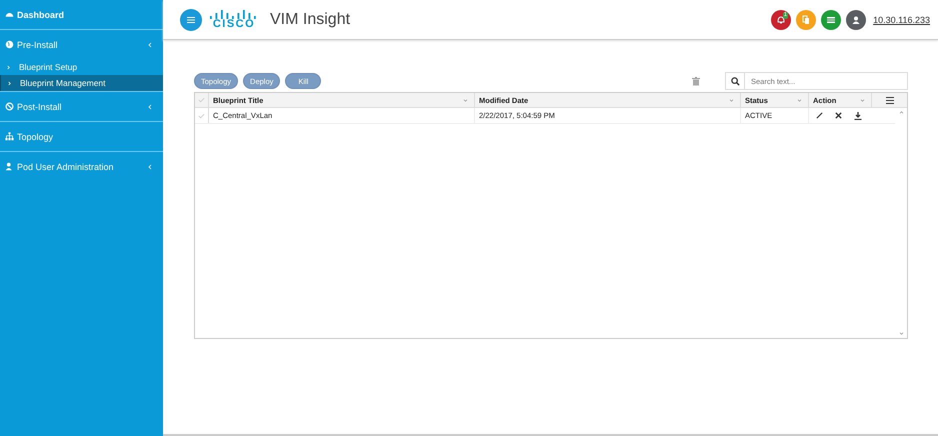  What do you see at coordinates (201, 115) in the screenshot?
I see `row-checkbox` at bounding box center [201, 115].